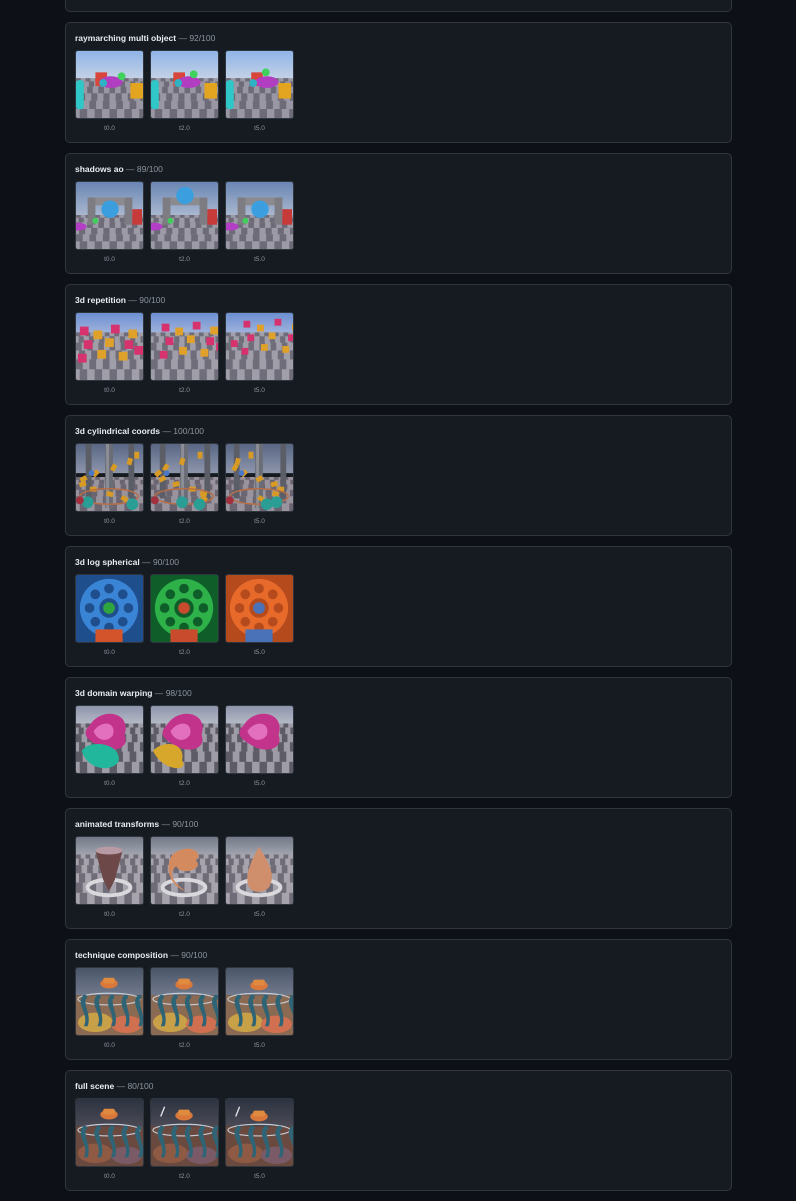 This screenshot has height=1201, width=796. What do you see at coordinates (117, 824) in the screenshot?
I see `test-name: animated transforms` at bounding box center [117, 824].